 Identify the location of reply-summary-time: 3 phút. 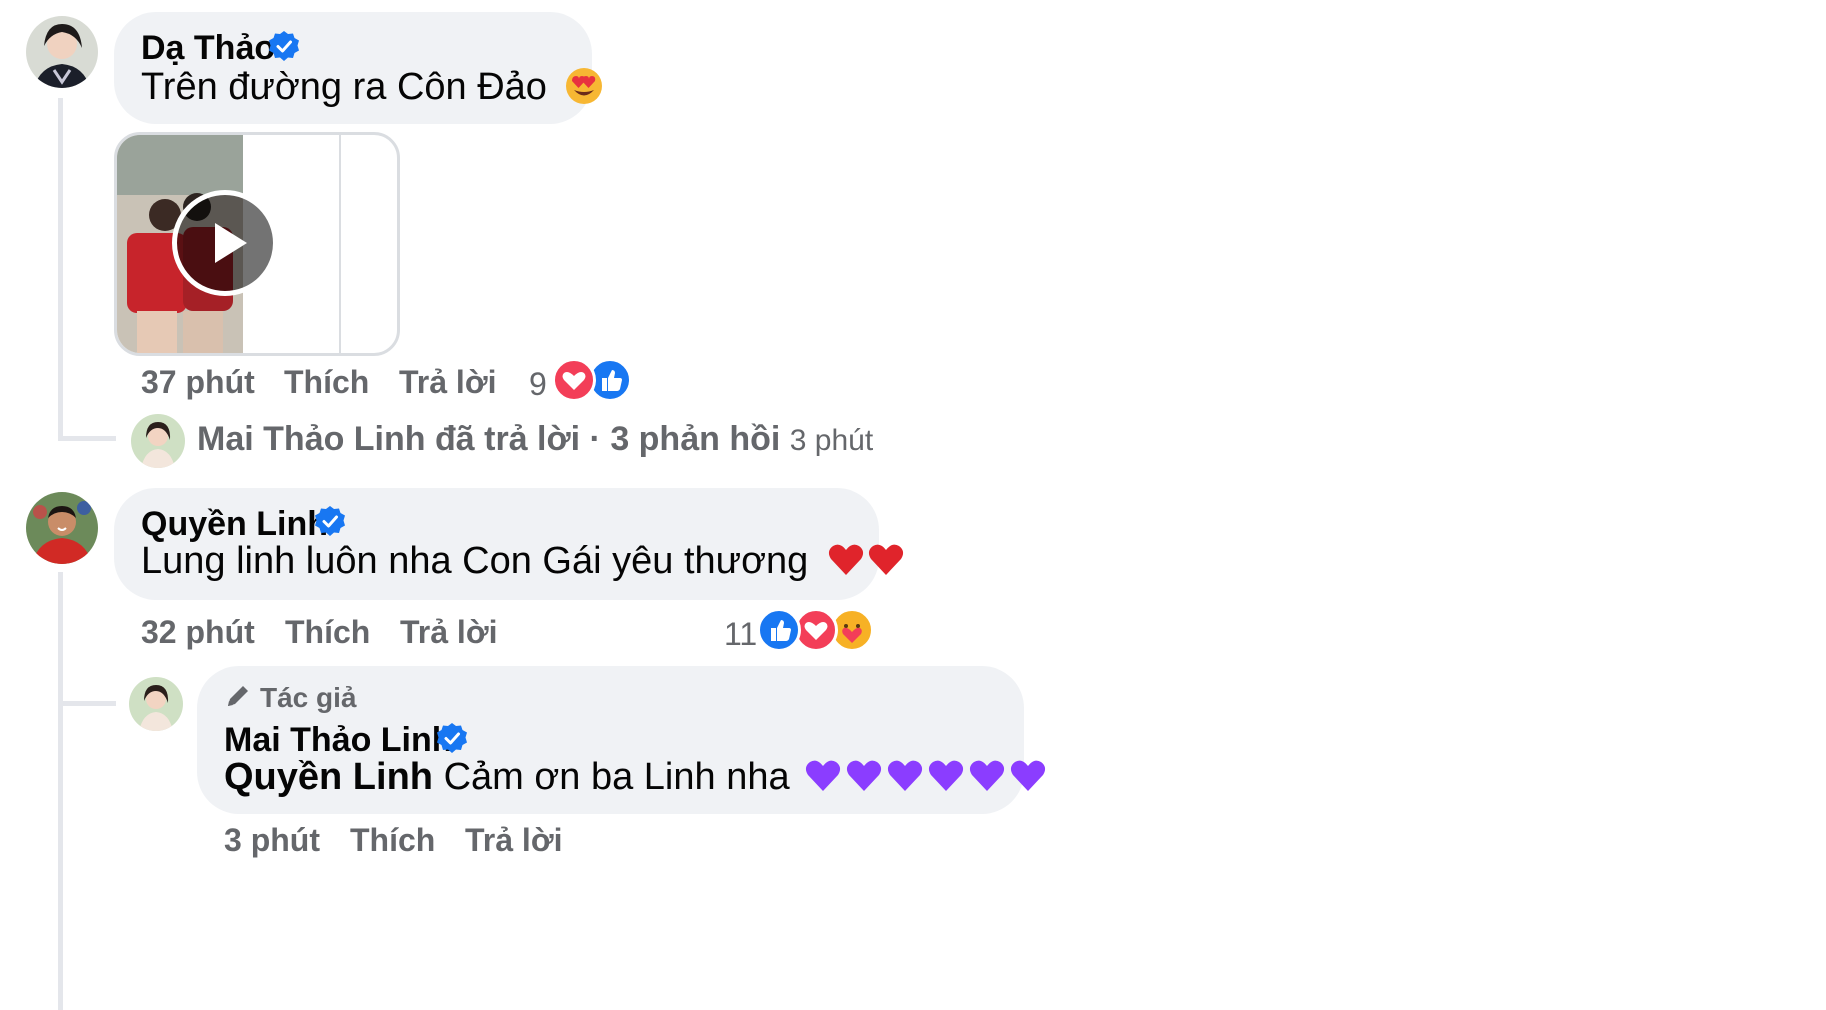
(831, 440).